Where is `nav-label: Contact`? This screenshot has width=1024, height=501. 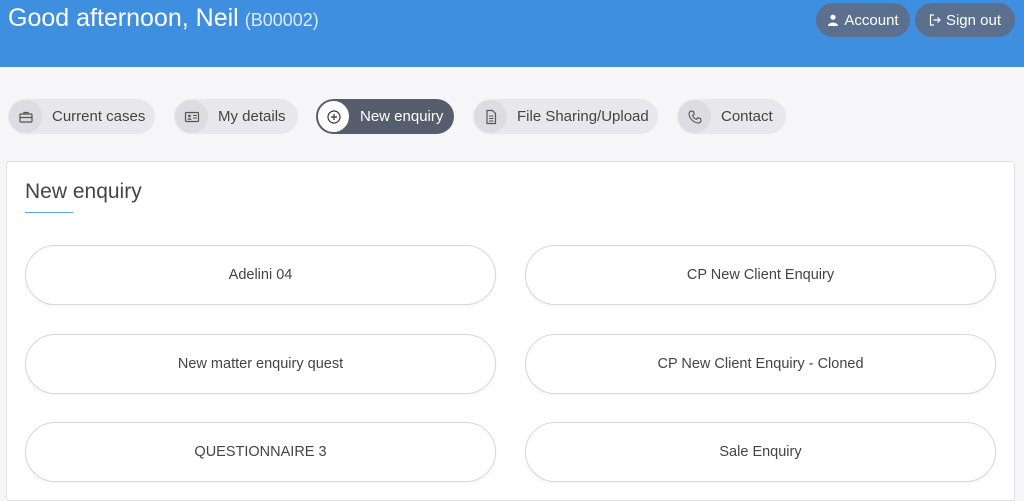 nav-label: Contact is located at coordinates (747, 116).